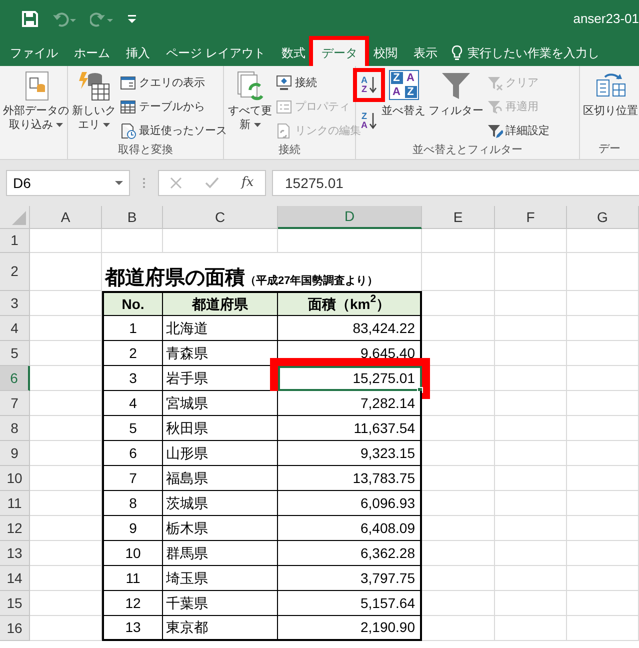  Describe the element at coordinates (284, 83) in the screenshot. I see `monitor-icon` at that location.